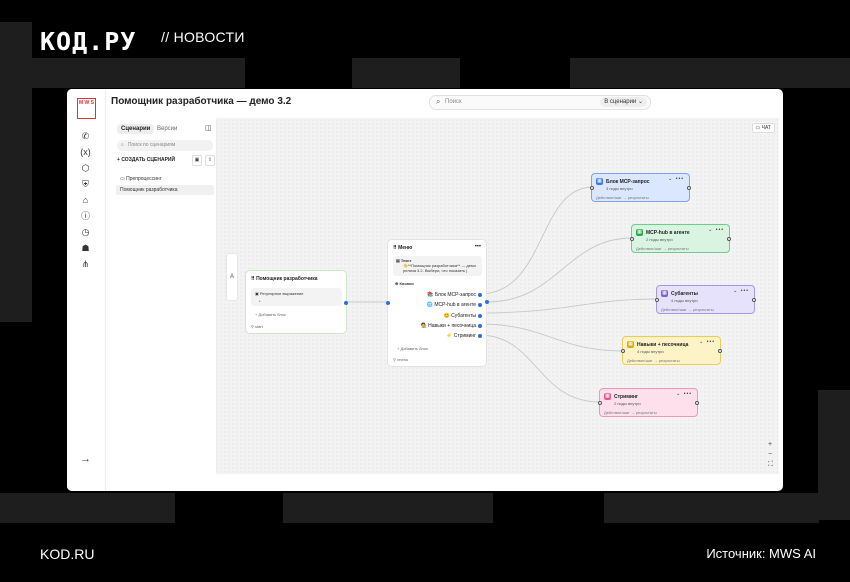  I want to click on footer-site: KOD.RU, so click(67, 554).